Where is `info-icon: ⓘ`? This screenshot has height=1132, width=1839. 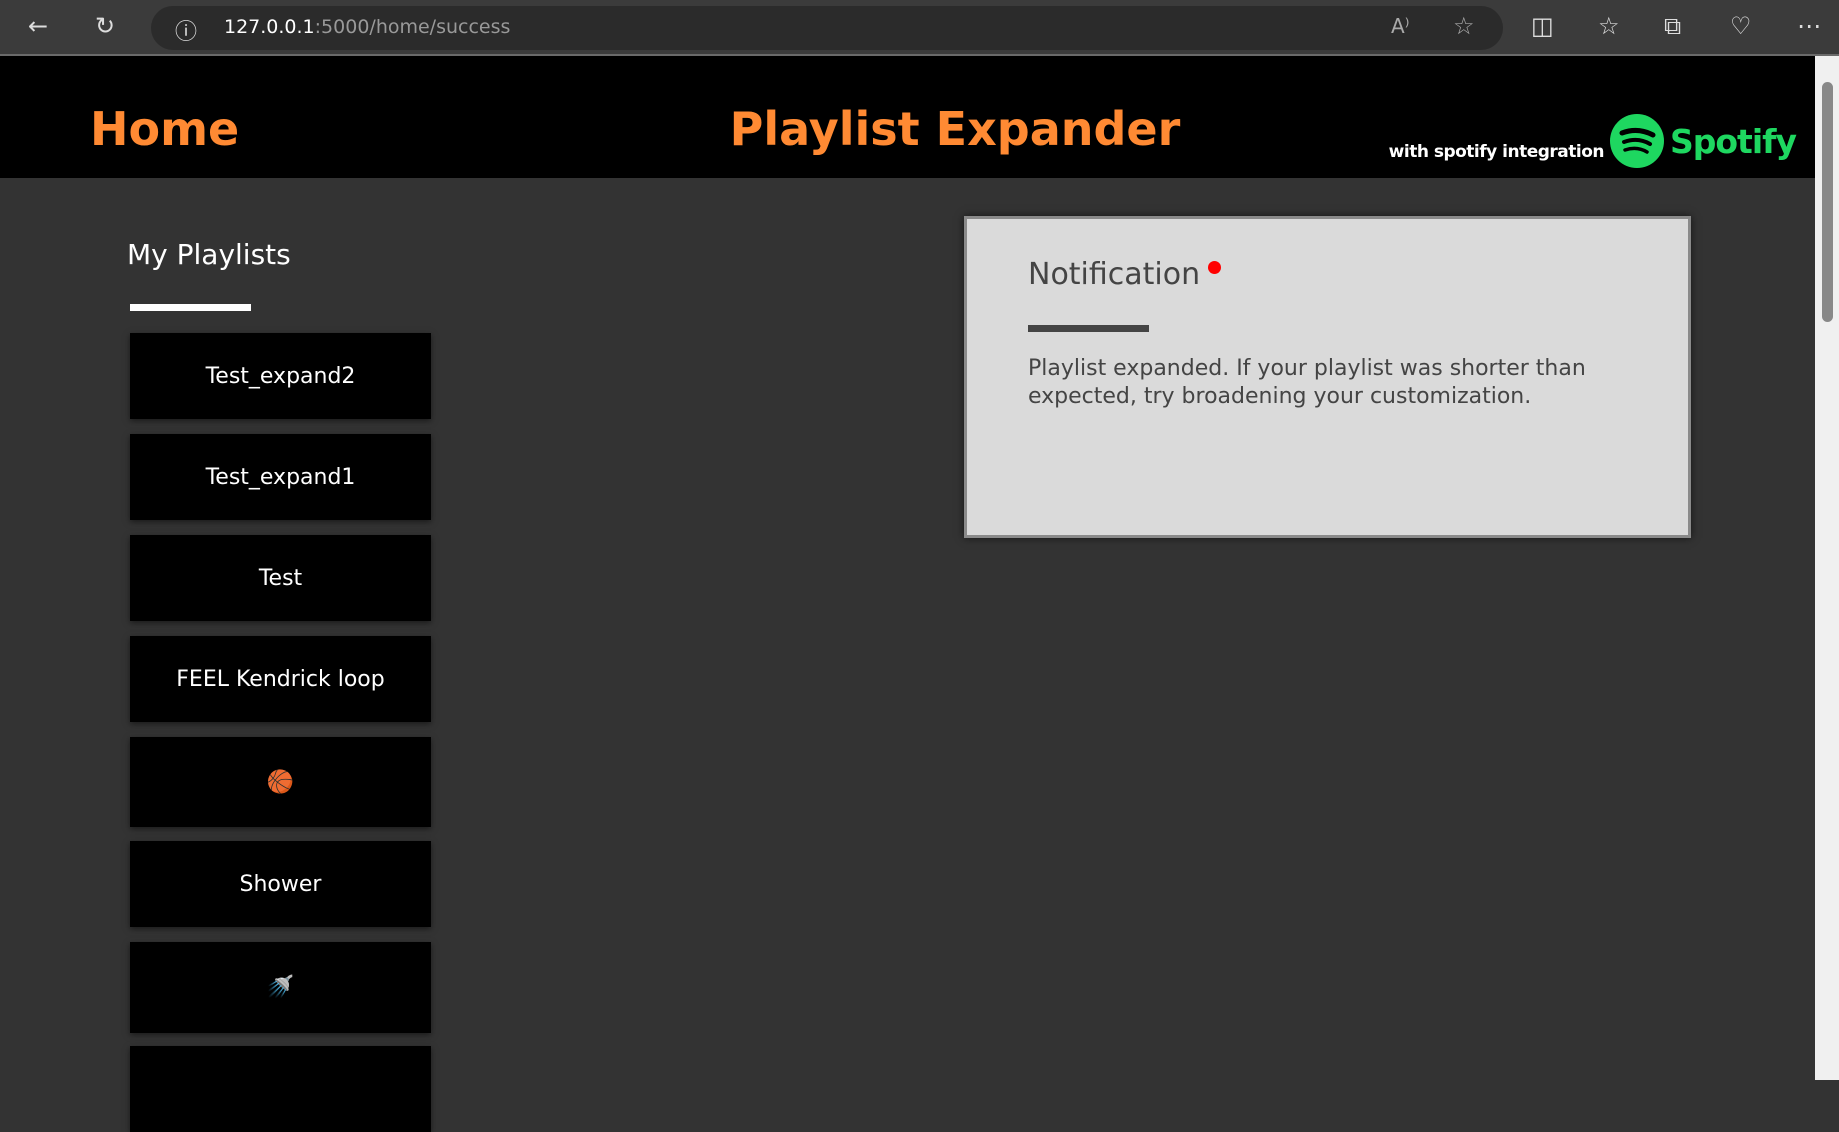 info-icon: ⓘ is located at coordinates (186, 30).